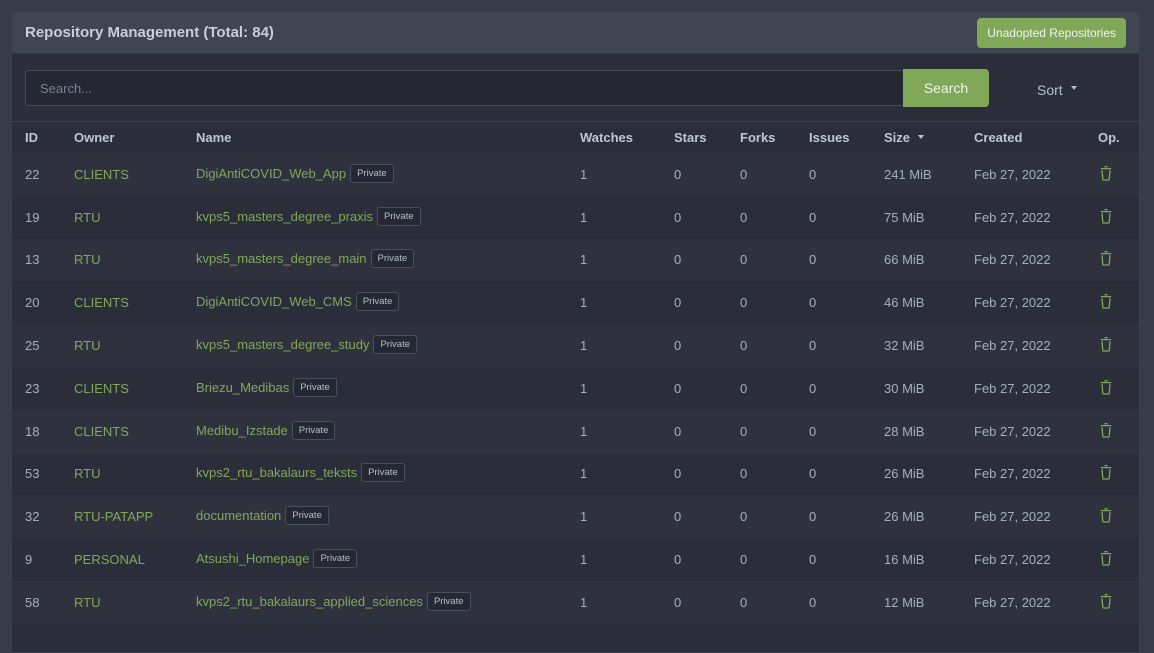  Describe the element at coordinates (32, 346) in the screenshot. I see `repo-id: 25` at that location.